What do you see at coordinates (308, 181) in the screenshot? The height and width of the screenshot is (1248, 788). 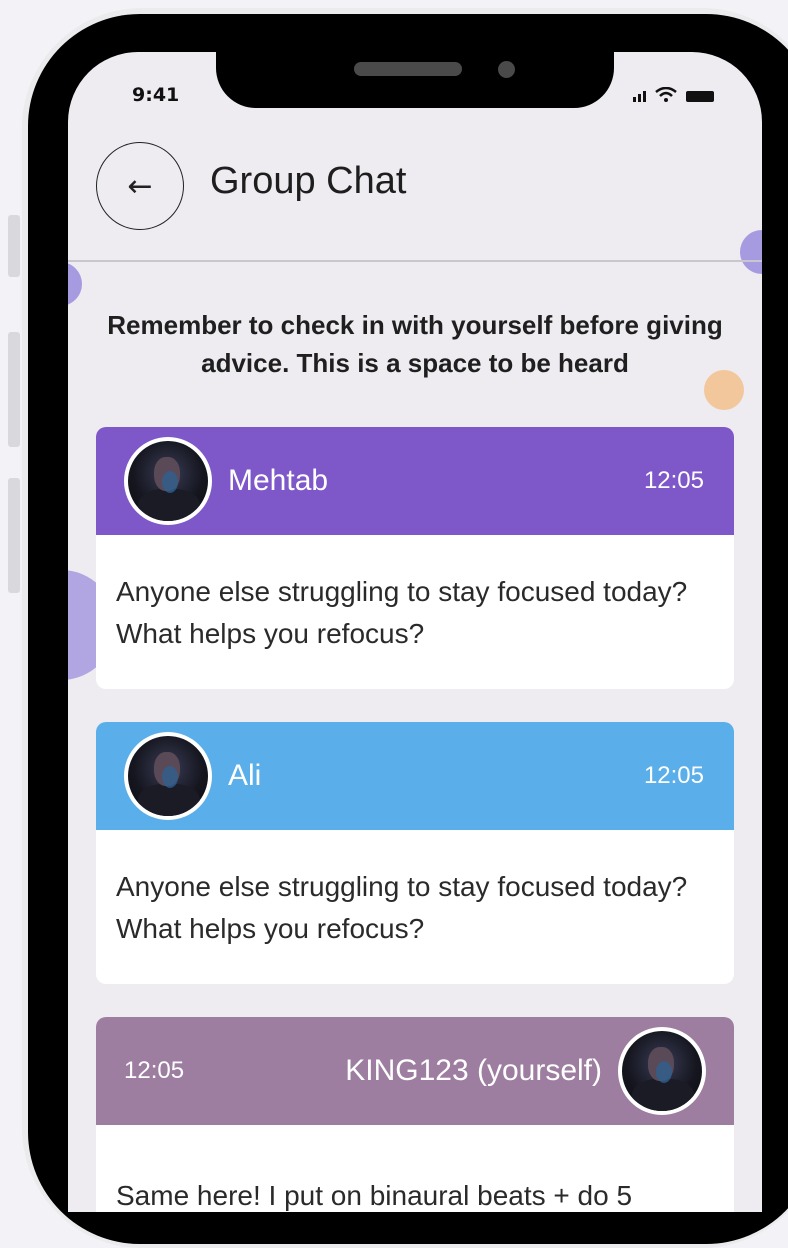 I see `page-title: Group Chat` at bounding box center [308, 181].